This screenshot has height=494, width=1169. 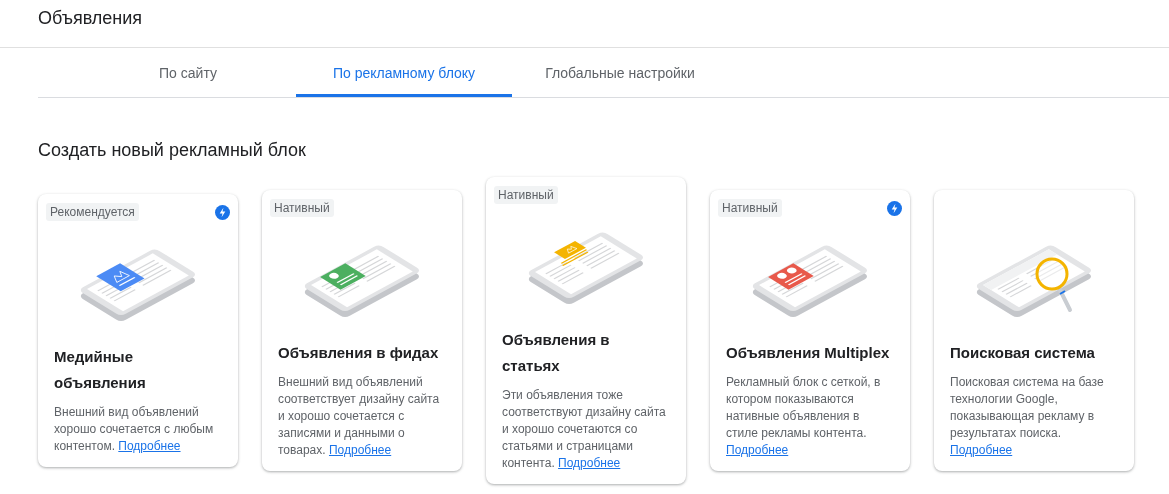 What do you see at coordinates (620, 72) in the screenshot?
I see `tab: Глобальные настройки` at bounding box center [620, 72].